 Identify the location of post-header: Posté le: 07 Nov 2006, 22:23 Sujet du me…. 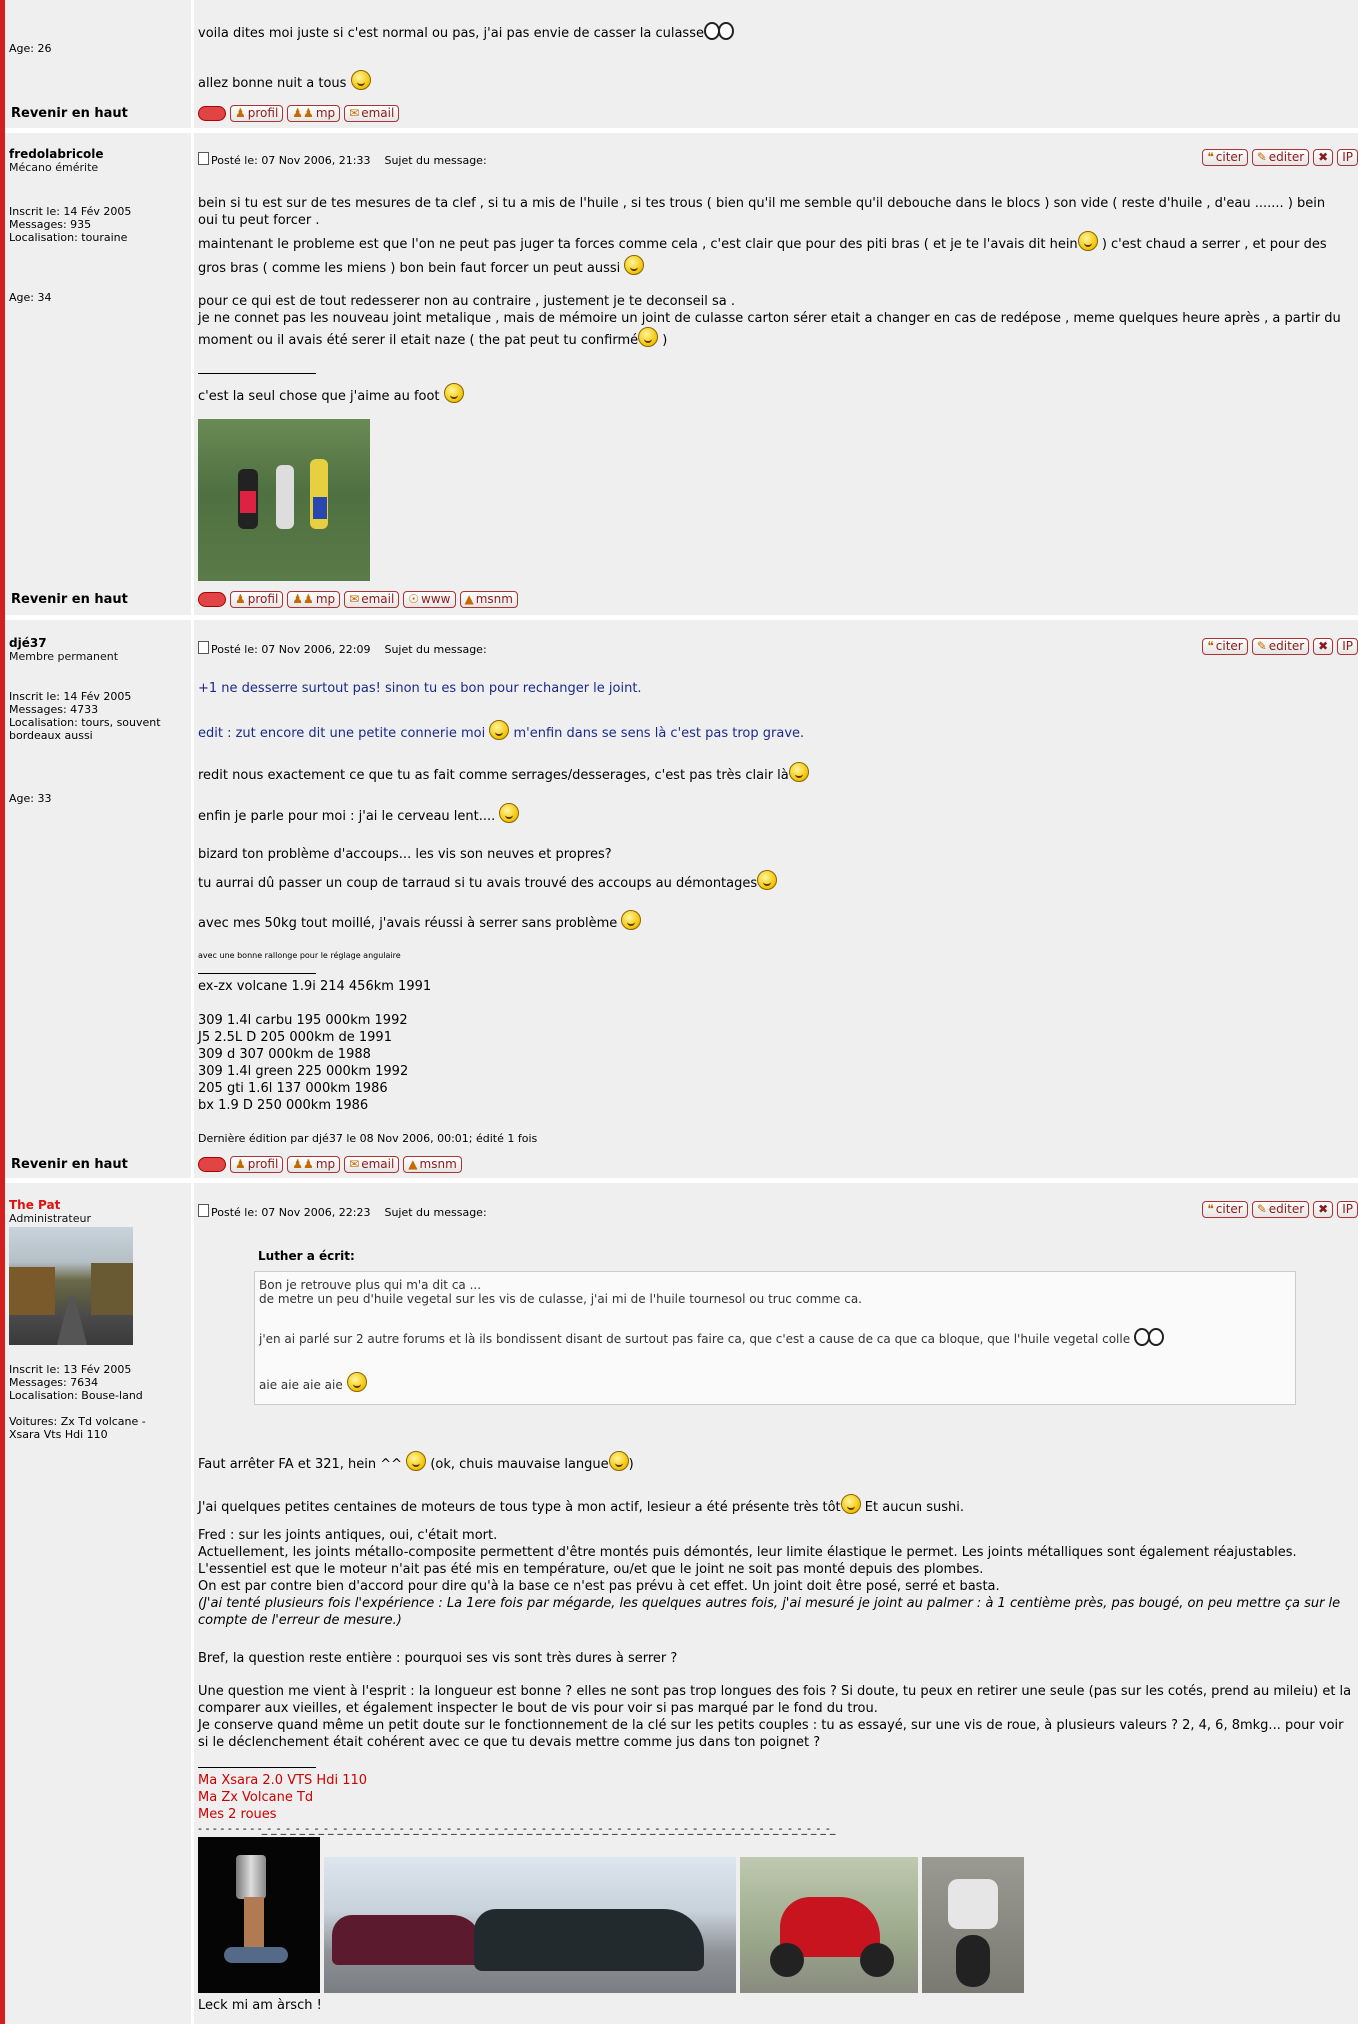
(342, 1211).